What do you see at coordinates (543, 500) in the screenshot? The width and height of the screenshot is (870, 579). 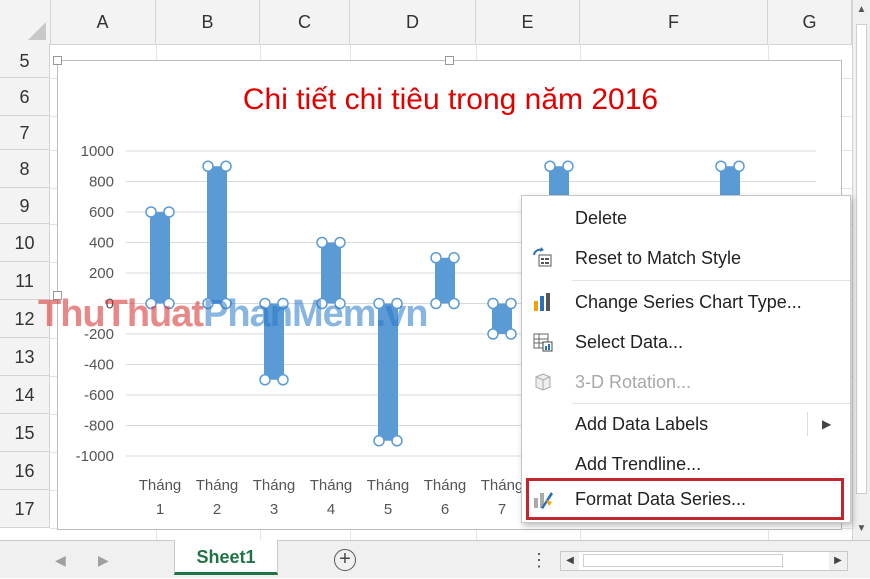 I see `format-series-icon` at bounding box center [543, 500].